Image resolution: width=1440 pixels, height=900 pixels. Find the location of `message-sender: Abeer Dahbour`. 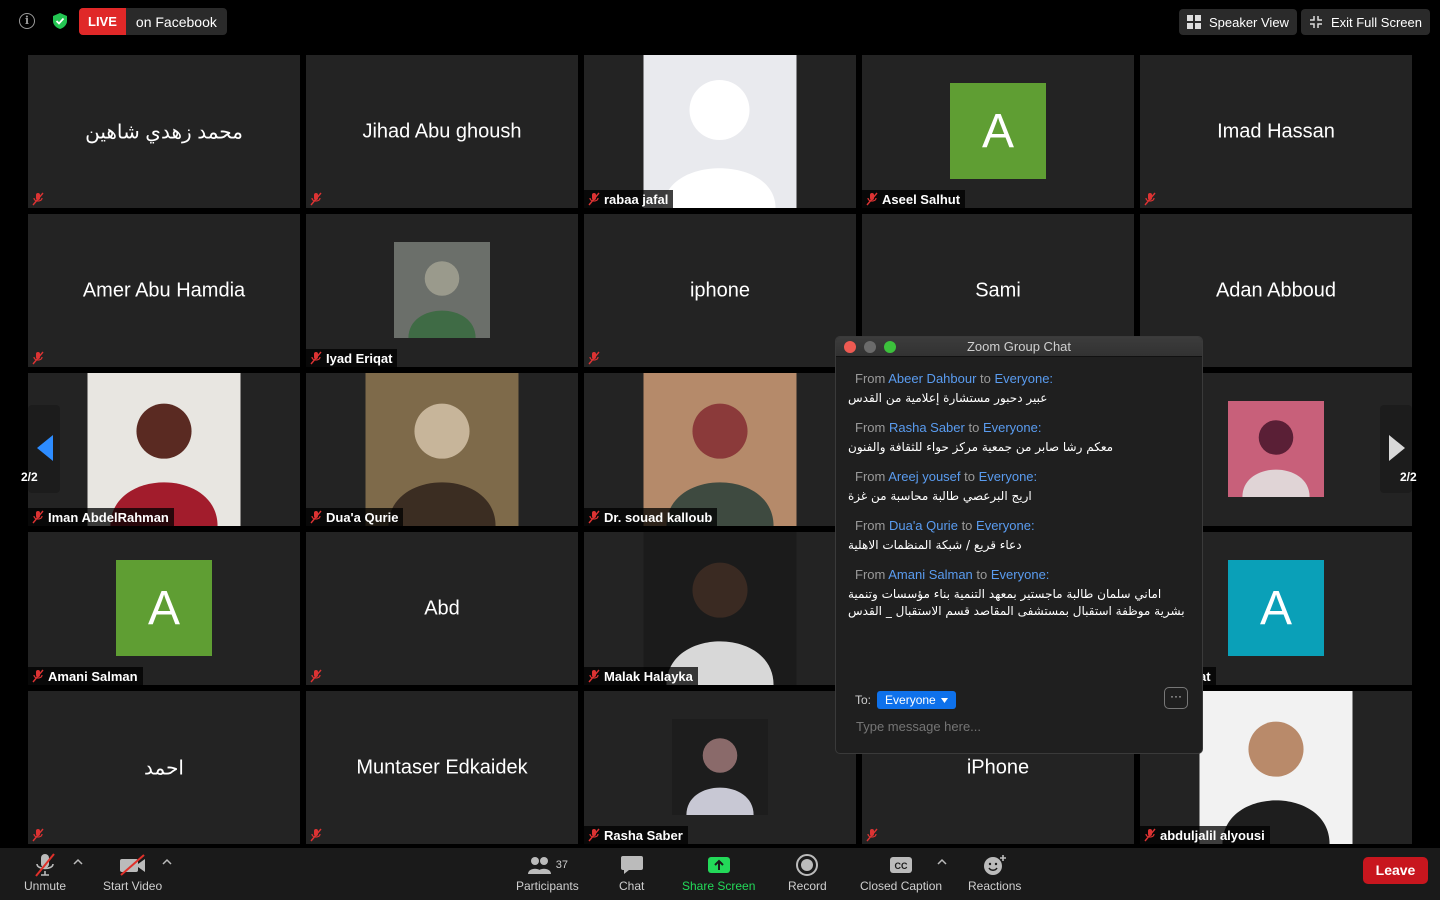

message-sender: Abeer Dahbour is located at coordinates (932, 378).